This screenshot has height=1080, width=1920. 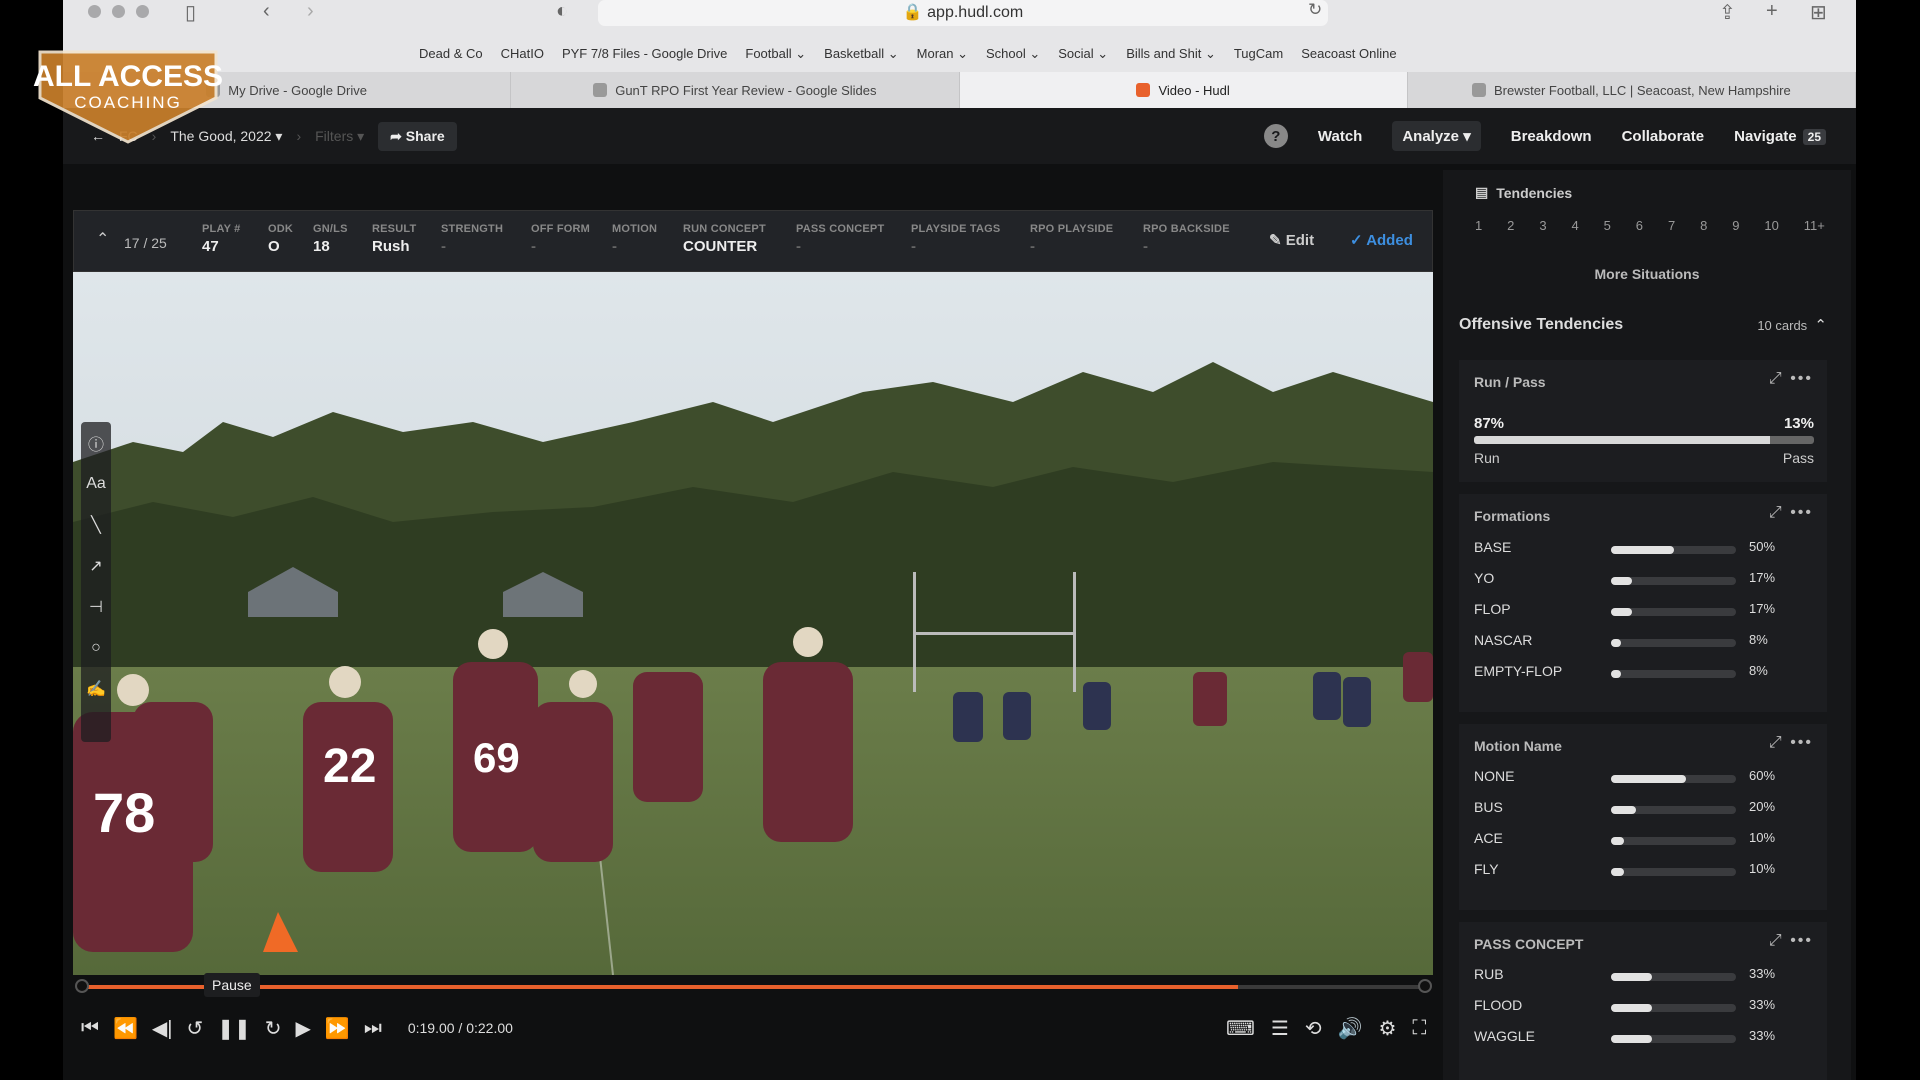 What do you see at coordinates (1762, 837) in the screenshot?
I see `tendency-percent: 10%` at bounding box center [1762, 837].